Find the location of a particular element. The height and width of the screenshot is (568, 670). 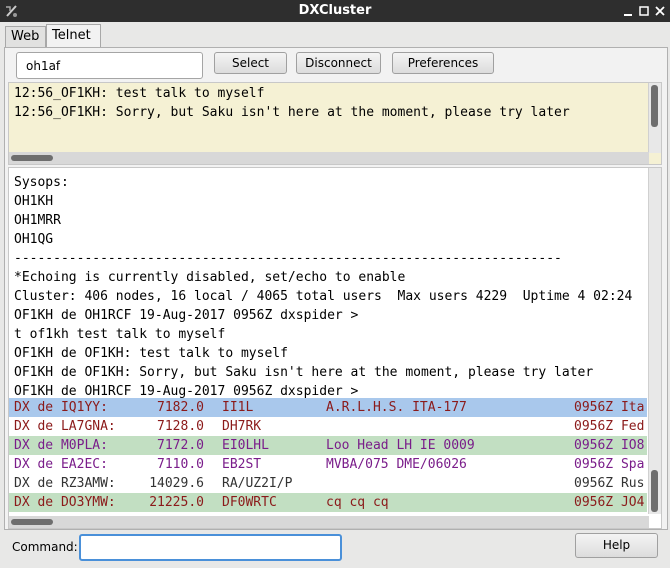

spot-de: DX de LA7GNA: is located at coordinates (65, 426).